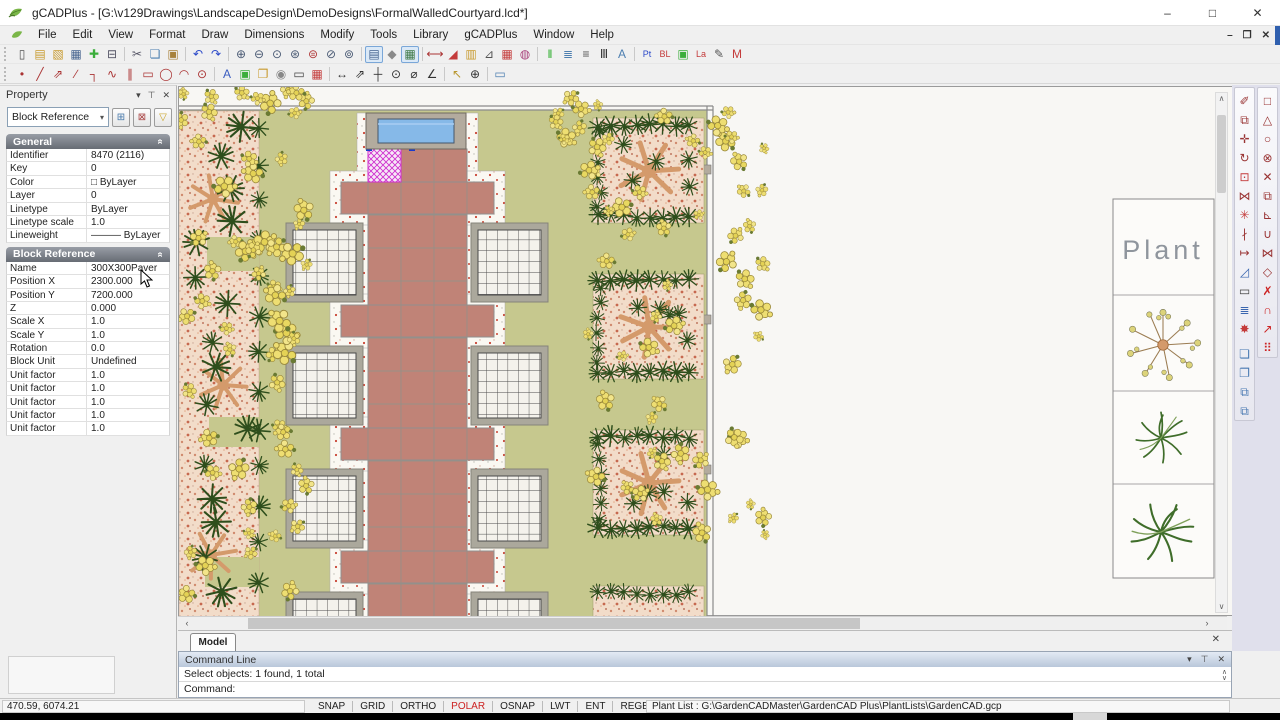  Describe the element at coordinates (1268, 195) in the screenshot. I see `snap-insertion-icon: ⧉` at that location.